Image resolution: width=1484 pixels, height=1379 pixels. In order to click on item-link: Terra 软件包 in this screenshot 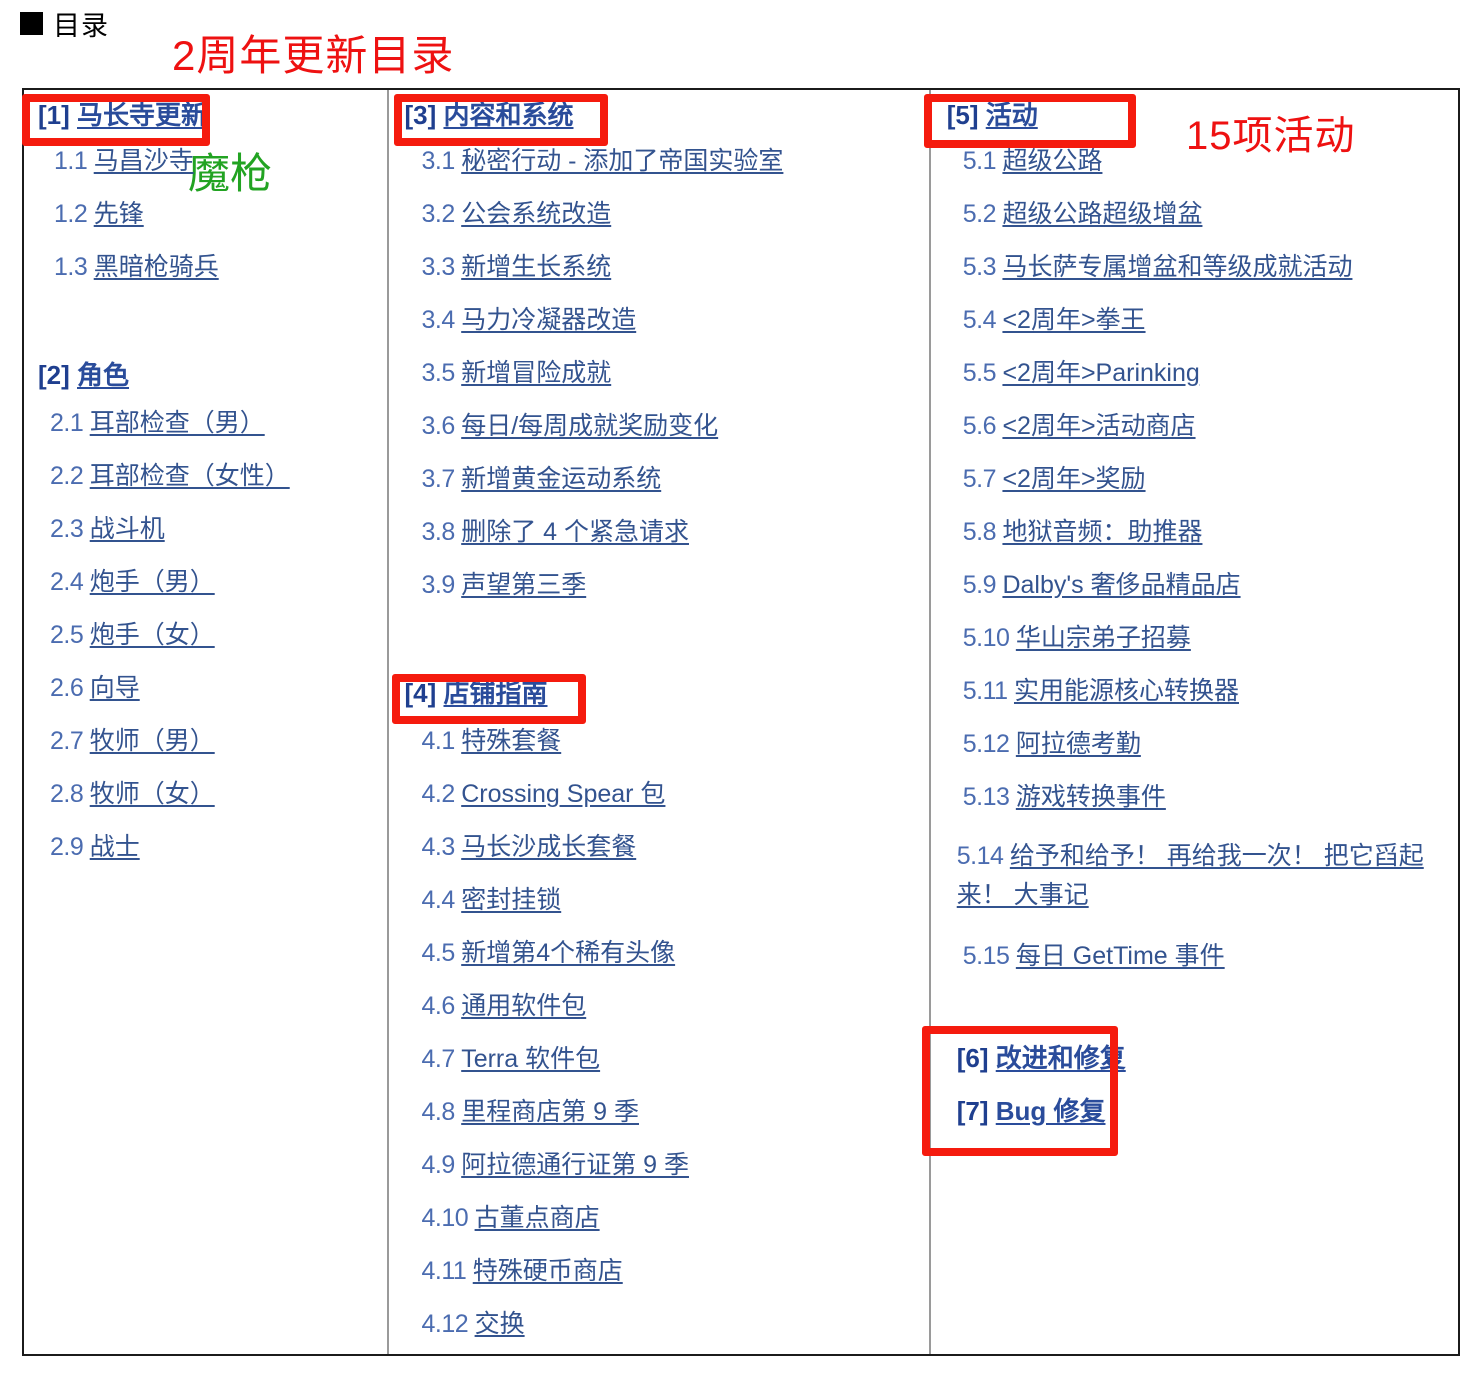, I will do `click(530, 1059)`.